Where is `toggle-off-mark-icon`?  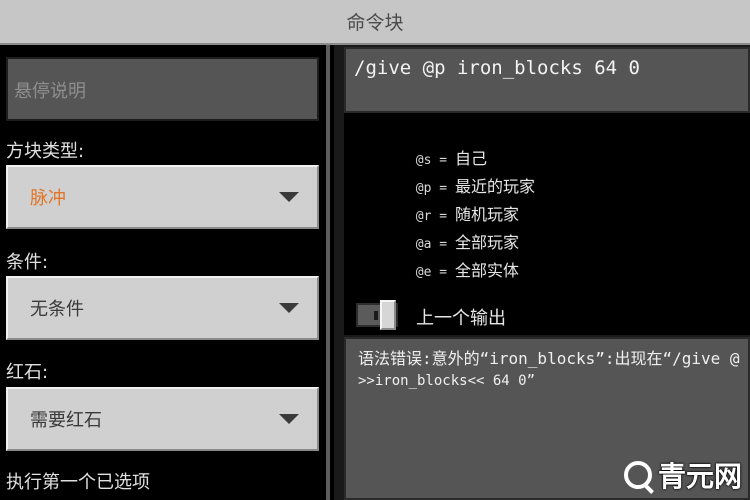
toggle-off-mark-icon is located at coordinates (376, 315).